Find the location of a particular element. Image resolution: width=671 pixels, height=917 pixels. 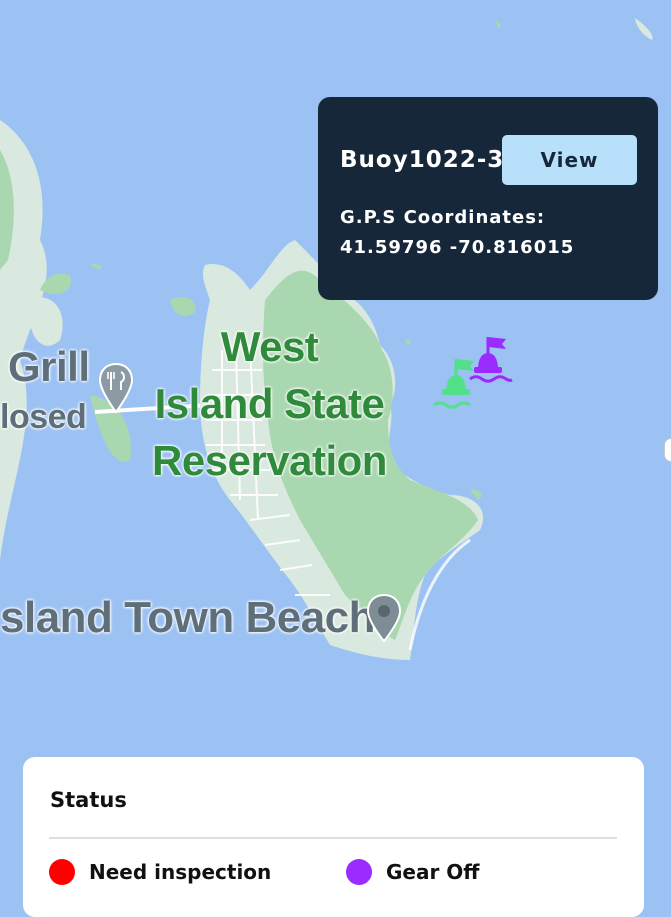

buoy-marker-icon is located at coordinates (456, 385).